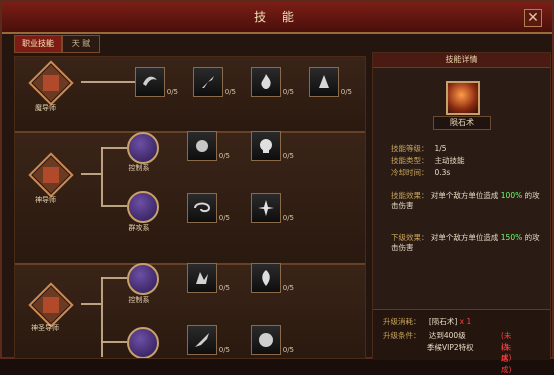  What do you see at coordinates (266, 278) in the screenshot?
I see `flame-icon` at bounding box center [266, 278].